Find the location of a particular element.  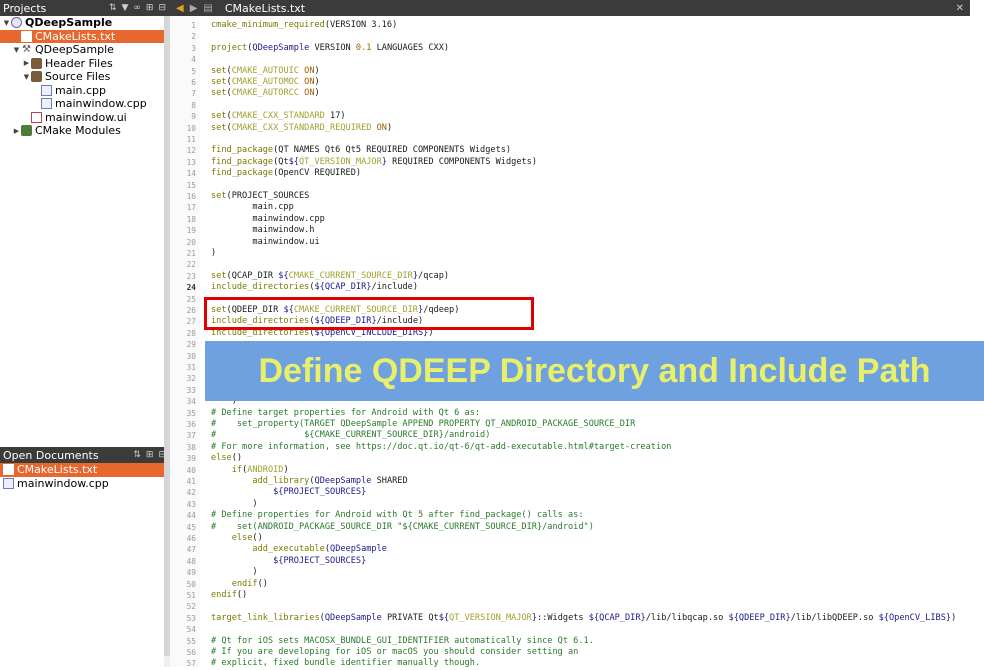

tree-item-label: CMakeLists.txt is located at coordinates (75, 36).